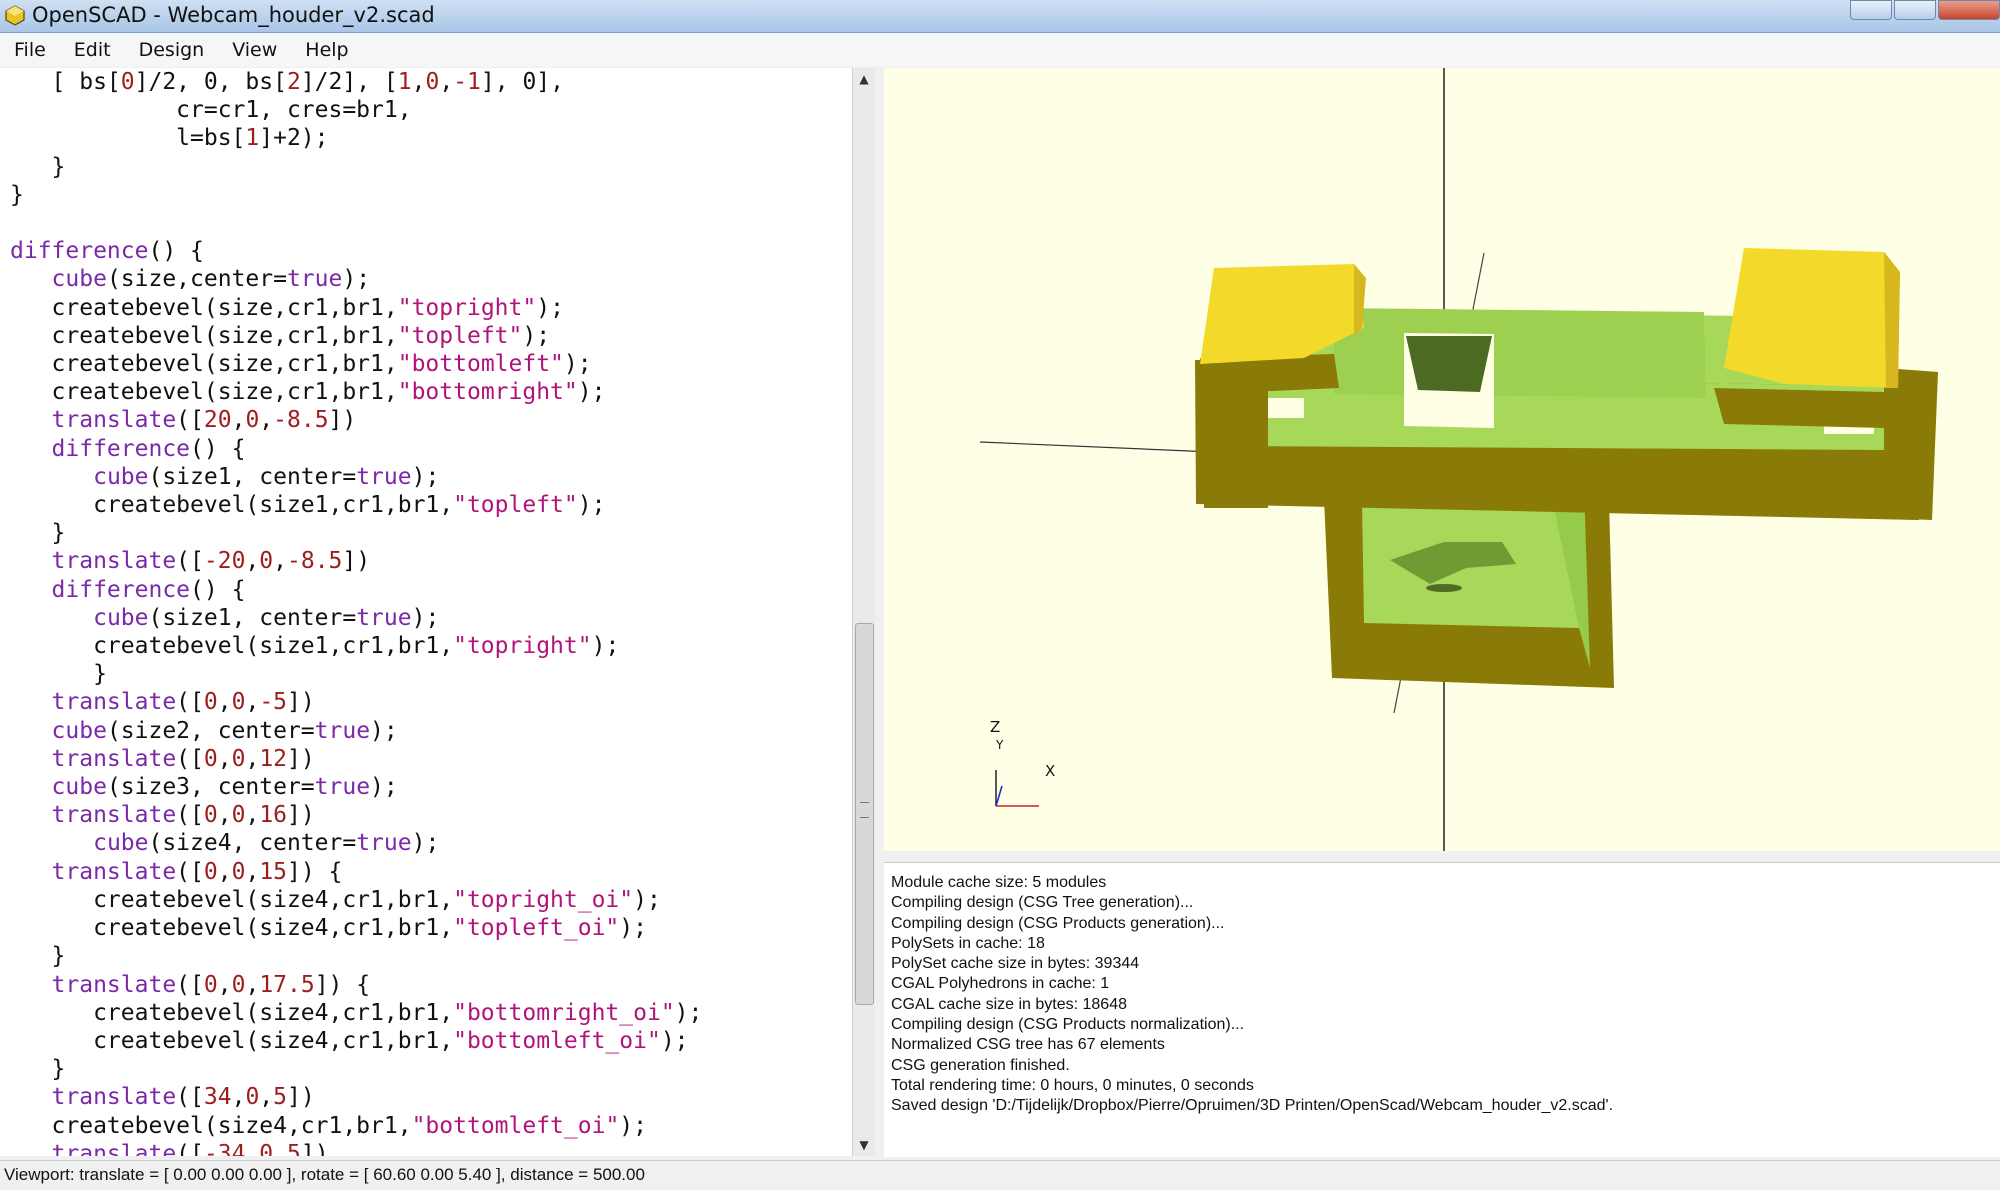 Image resolution: width=2000 pixels, height=1190 pixels. I want to click on openscad-app-icon, so click(15, 15).